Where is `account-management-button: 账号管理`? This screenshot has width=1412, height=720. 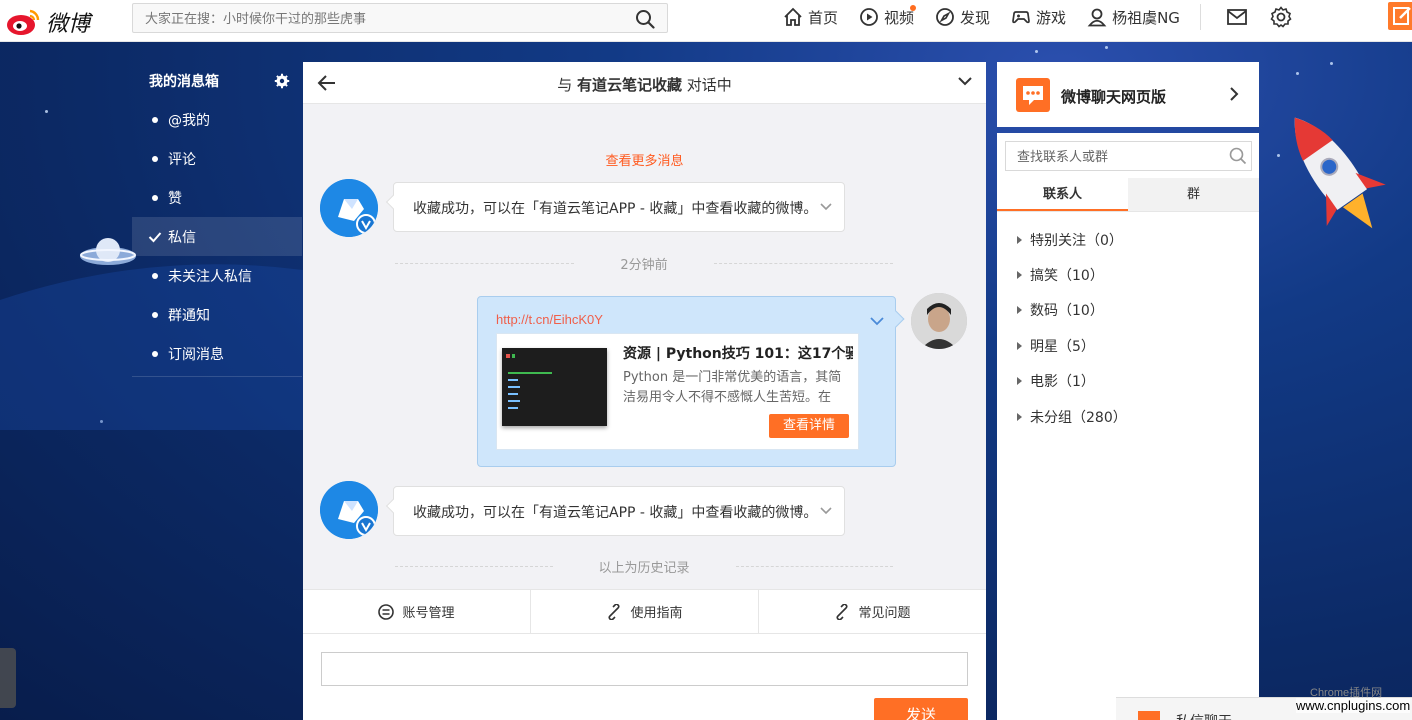 account-management-button: 账号管理 is located at coordinates (416, 611).